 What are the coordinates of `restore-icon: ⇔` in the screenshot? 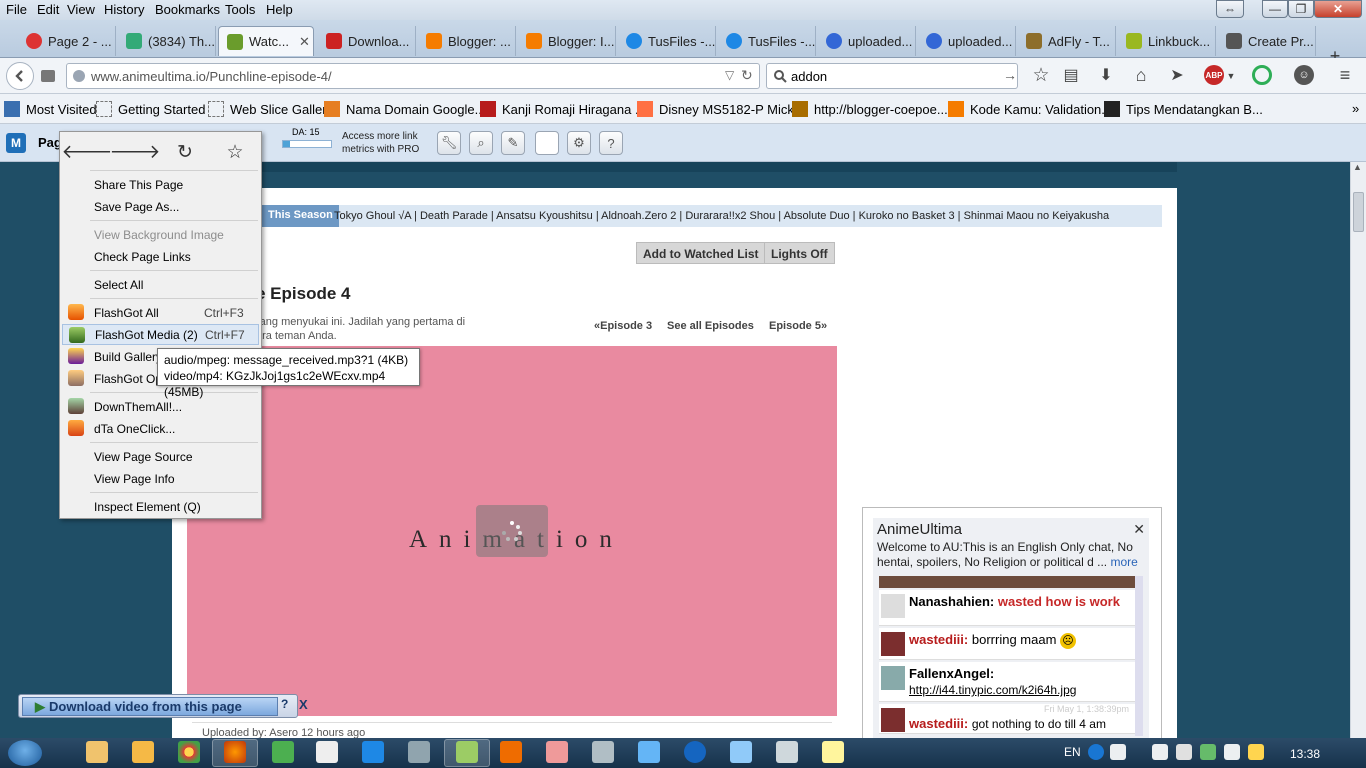 It's located at (1230, 9).